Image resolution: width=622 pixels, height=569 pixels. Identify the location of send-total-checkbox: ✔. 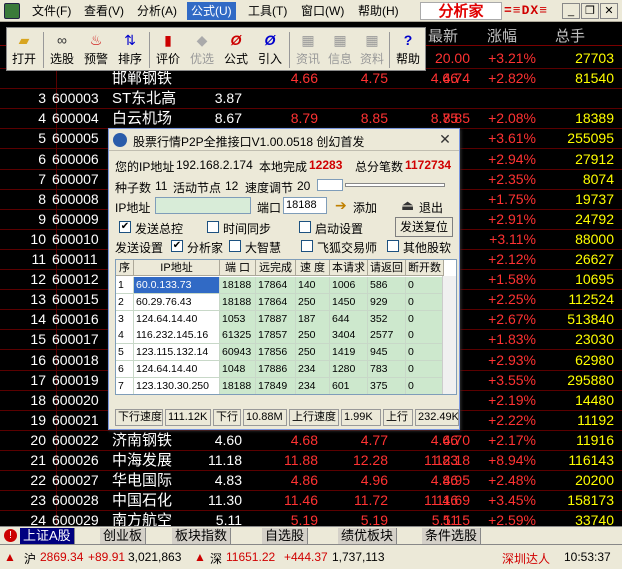
(125, 227).